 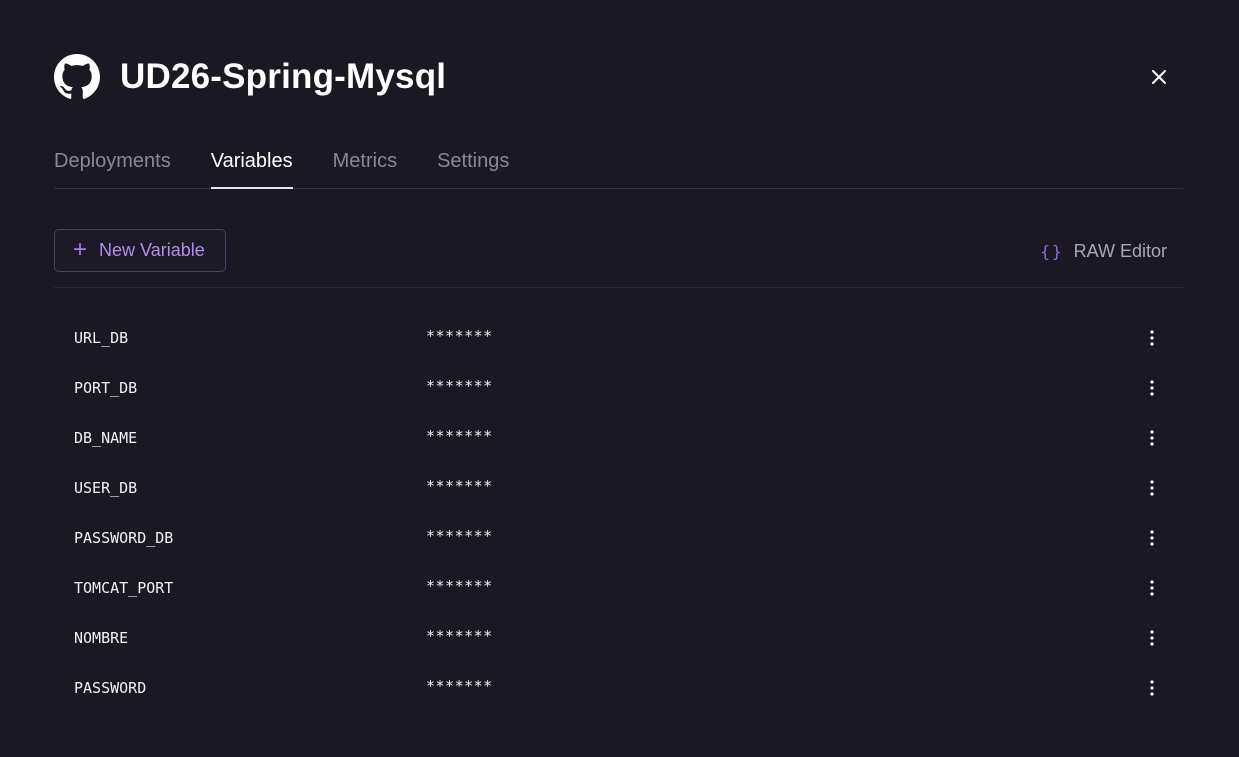 I want to click on raw-editor-label: RAW Editor, so click(x=1120, y=250).